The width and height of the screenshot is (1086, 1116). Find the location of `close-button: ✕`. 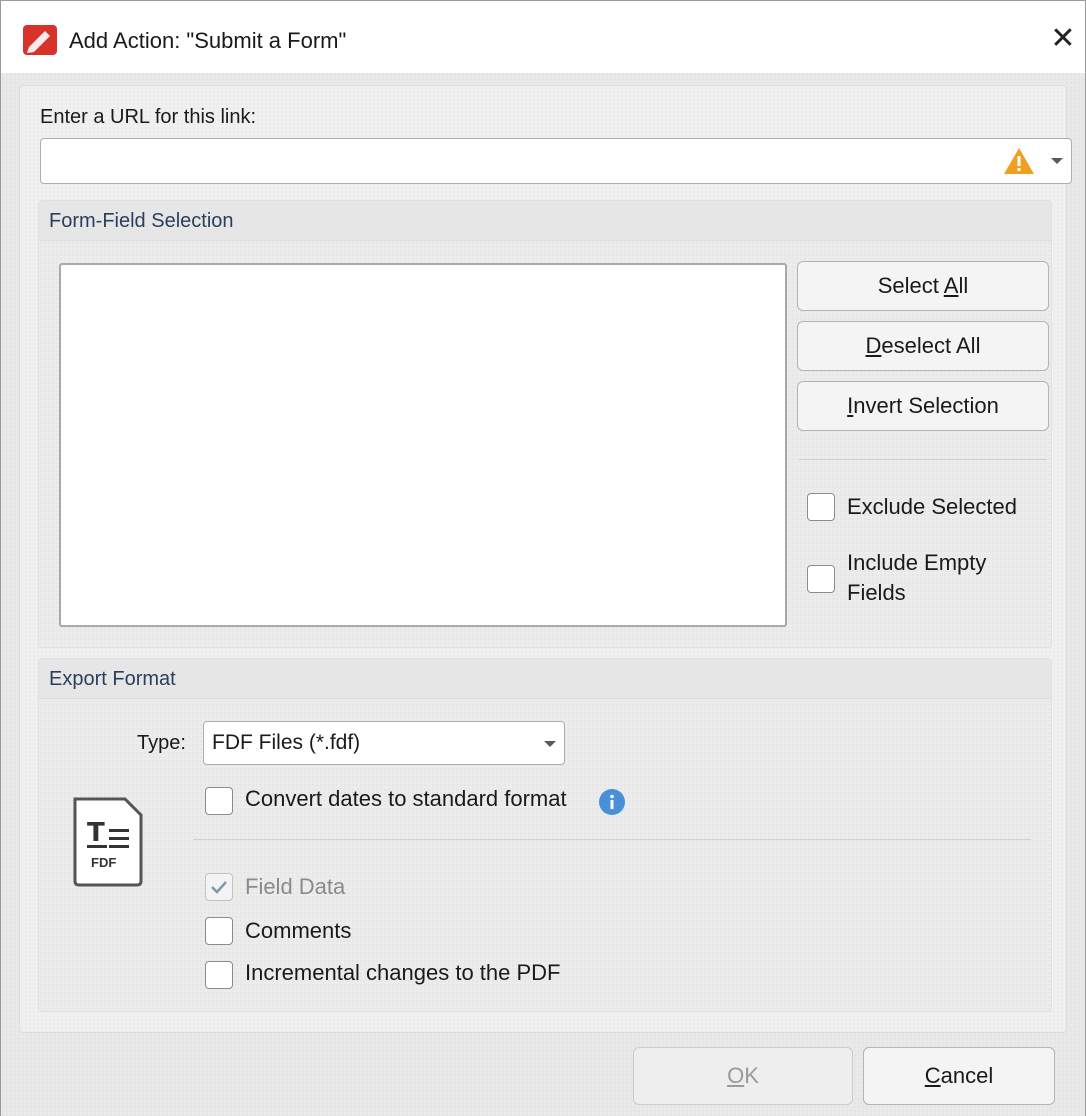

close-button: ✕ is located at coordinates (1063, 39).